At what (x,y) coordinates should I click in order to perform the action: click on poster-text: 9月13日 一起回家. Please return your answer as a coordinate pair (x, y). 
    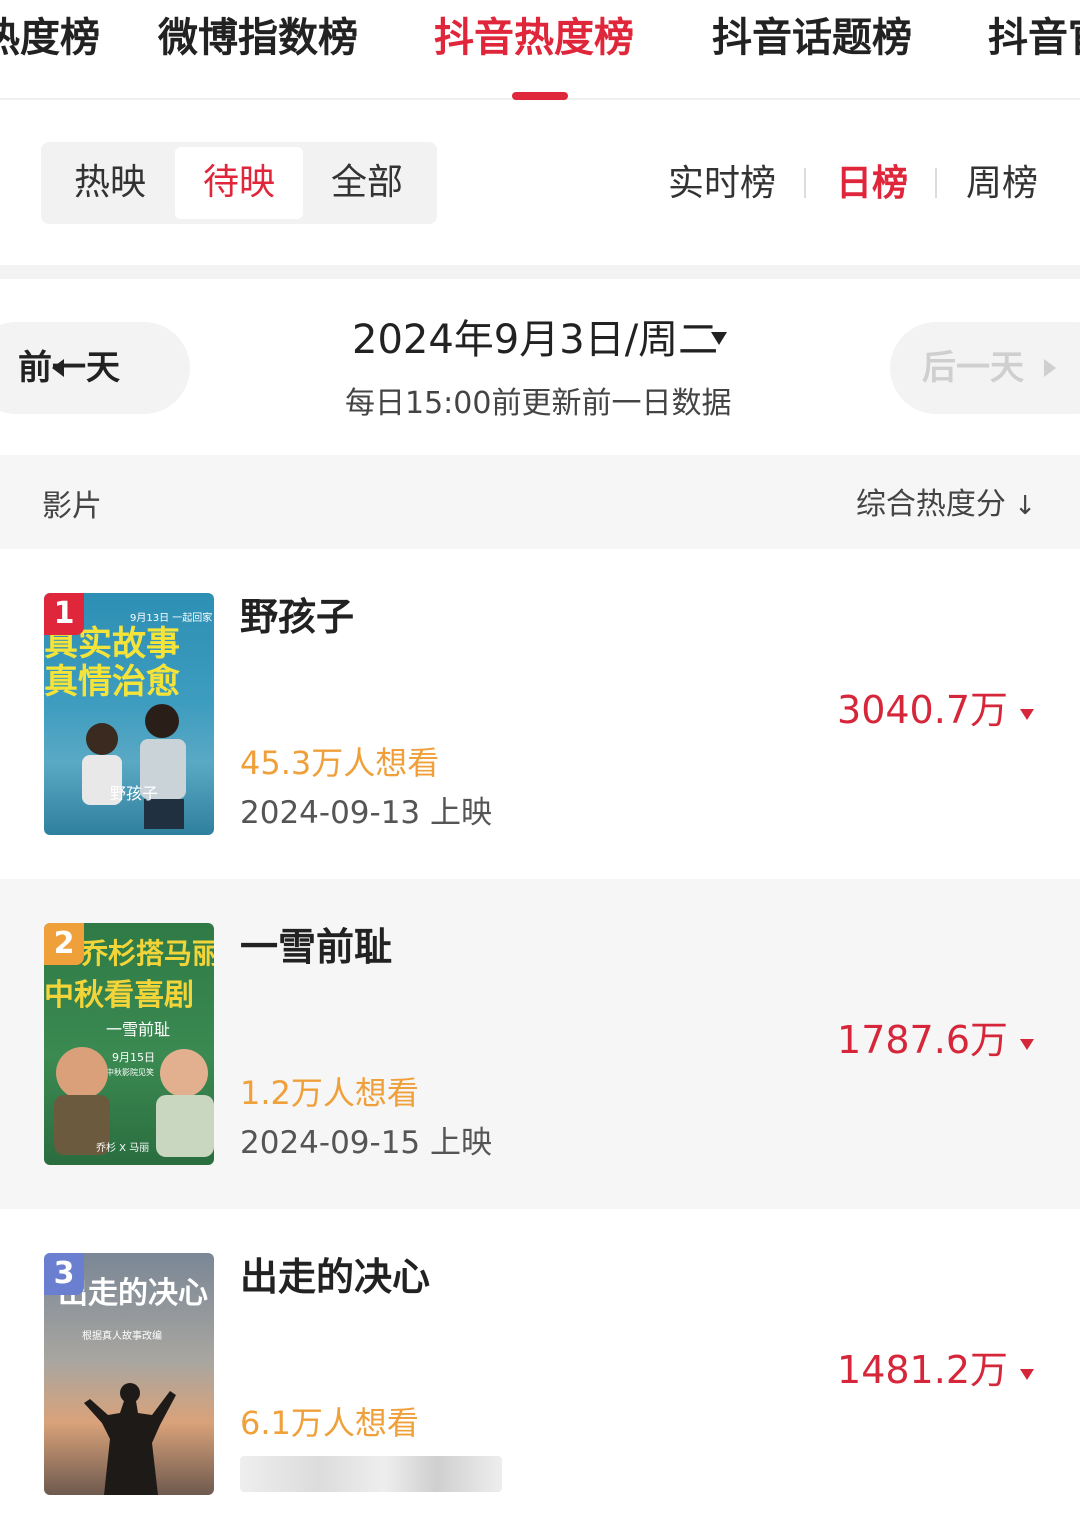
    Looking at the image, I should click on (171, 617).